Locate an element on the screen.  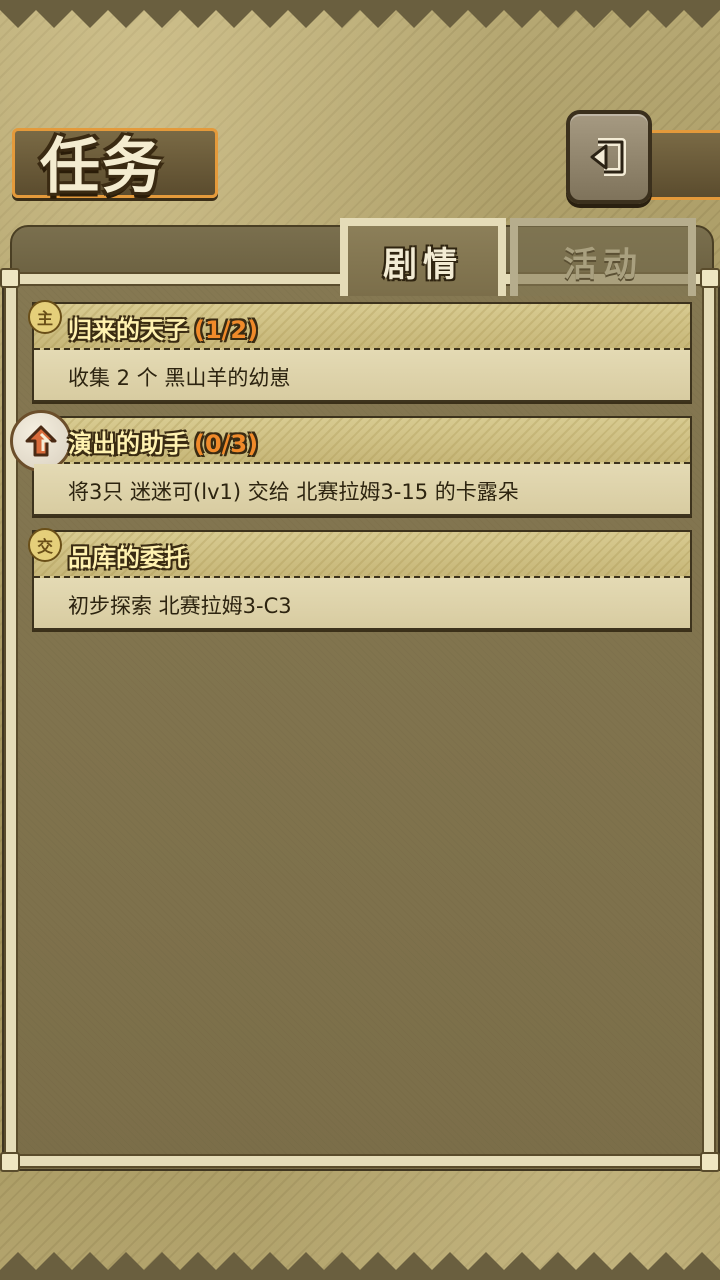
quest-title: 演出的助手 (0/3) is located at coordinates (163, 441).